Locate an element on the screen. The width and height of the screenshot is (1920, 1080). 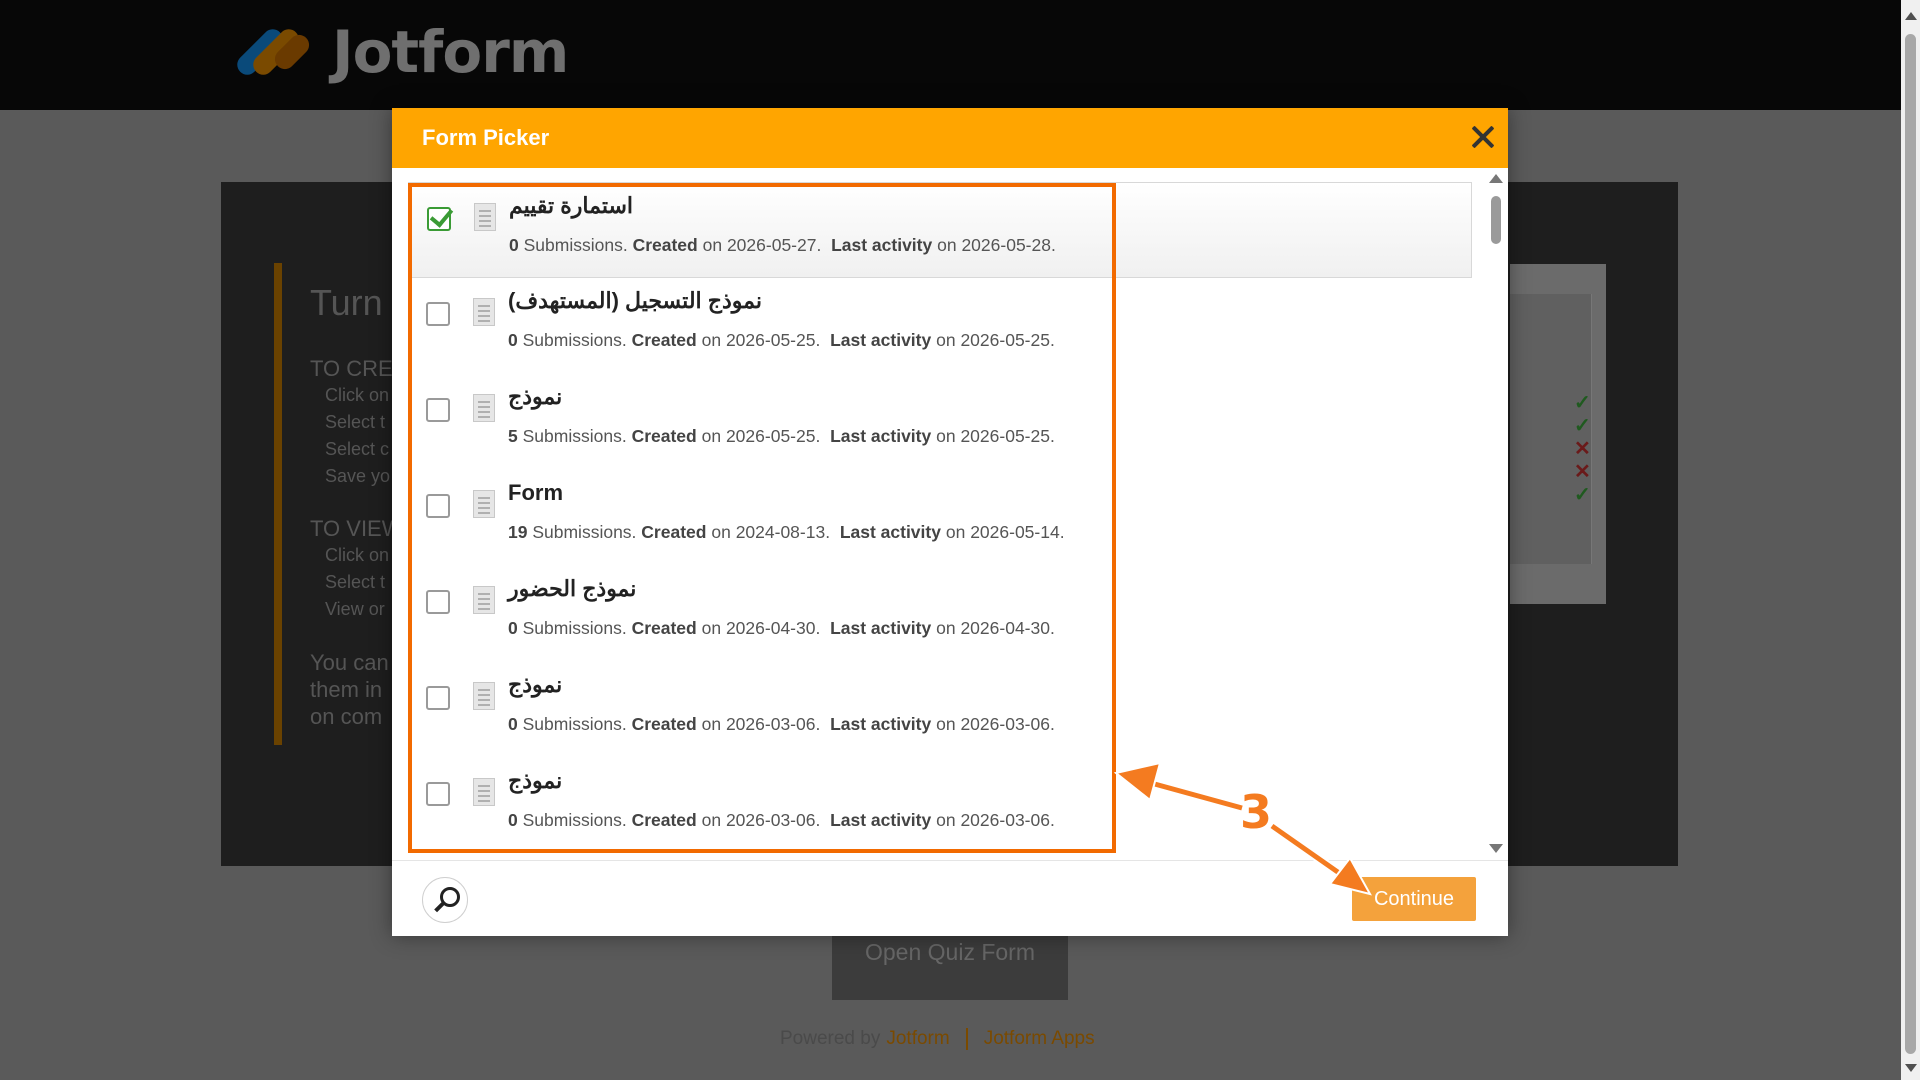
page-scrollbar-thumb is located at coordinates (1910, 544).